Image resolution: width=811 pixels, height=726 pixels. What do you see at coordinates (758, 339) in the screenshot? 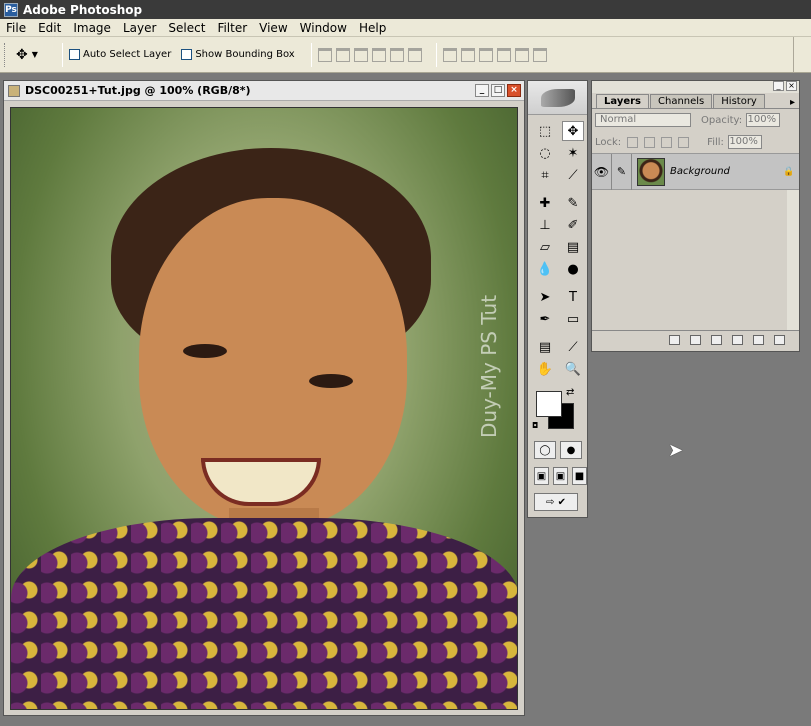
I see `new-layer-icon` at bounding box center [758, 339].